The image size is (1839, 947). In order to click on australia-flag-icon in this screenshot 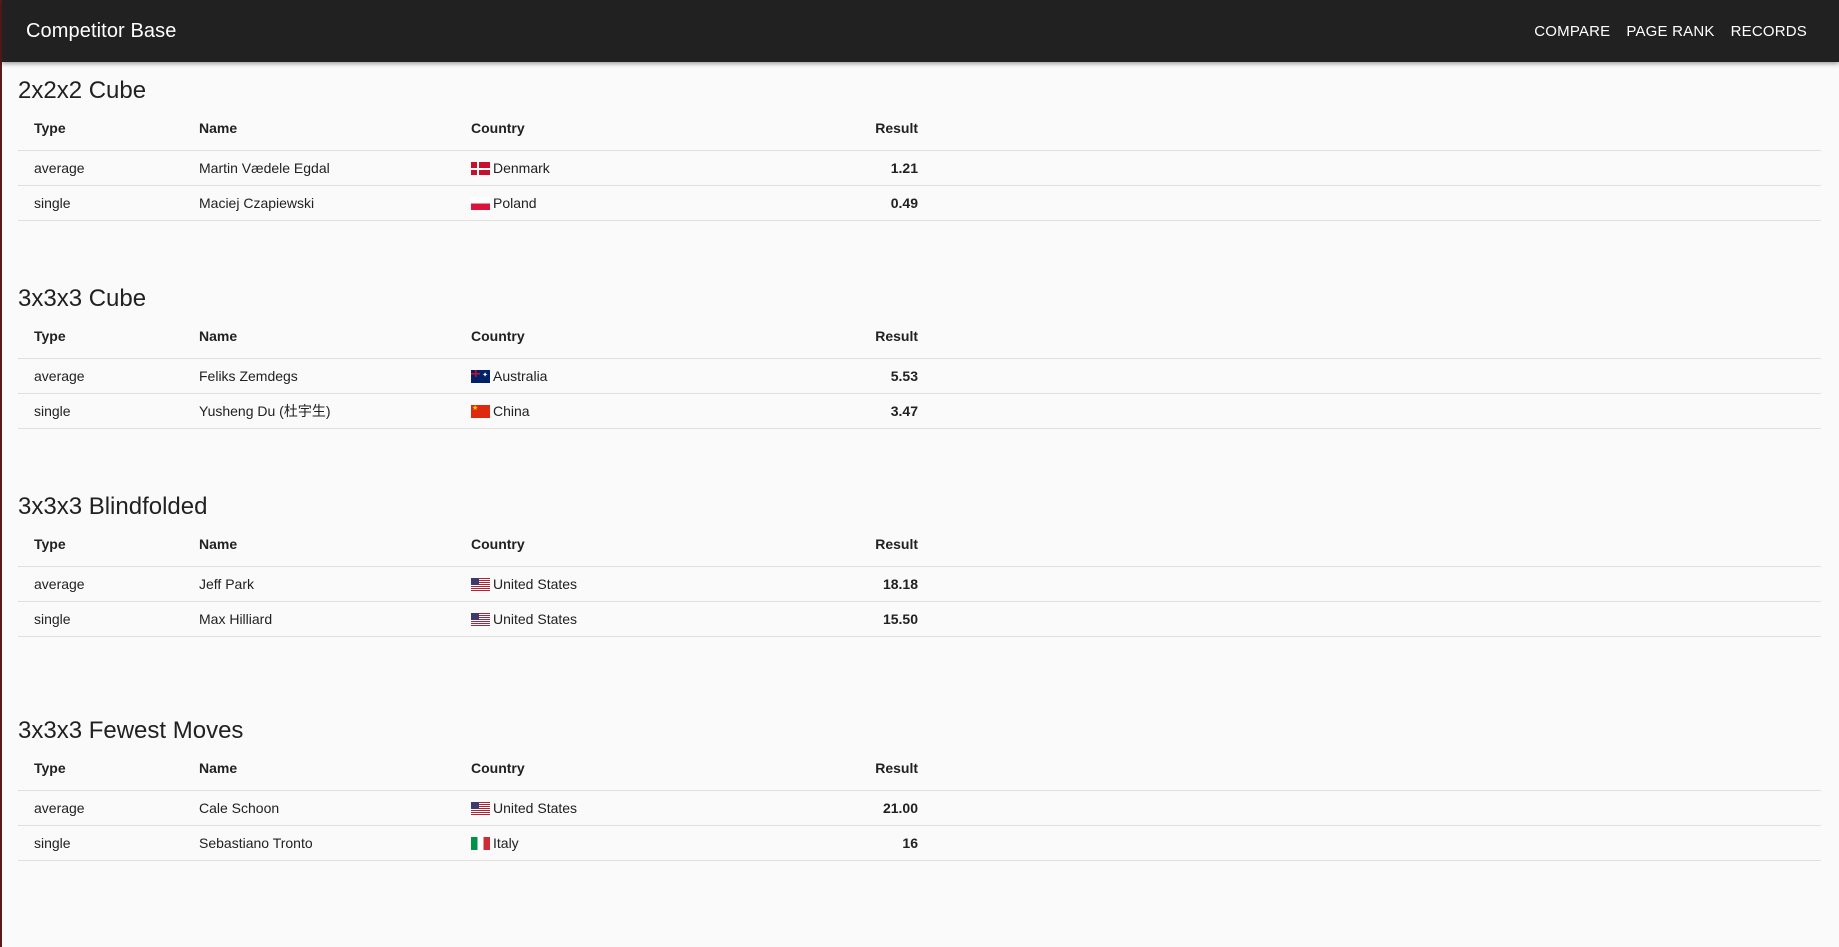, I will do `click(480, 376)`.